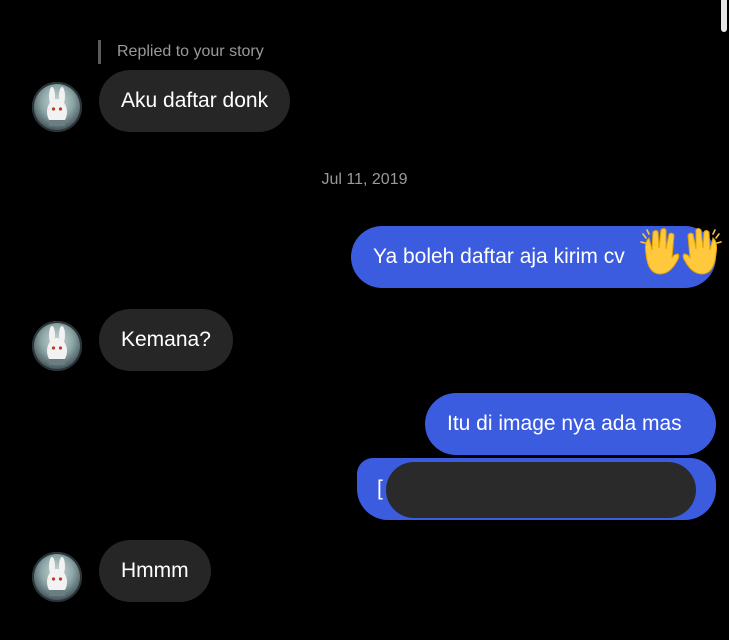  What do you see at coordinates (541, 490) in the screenshot?
I see `redaction-overlay` at bounding box center [541, 490].